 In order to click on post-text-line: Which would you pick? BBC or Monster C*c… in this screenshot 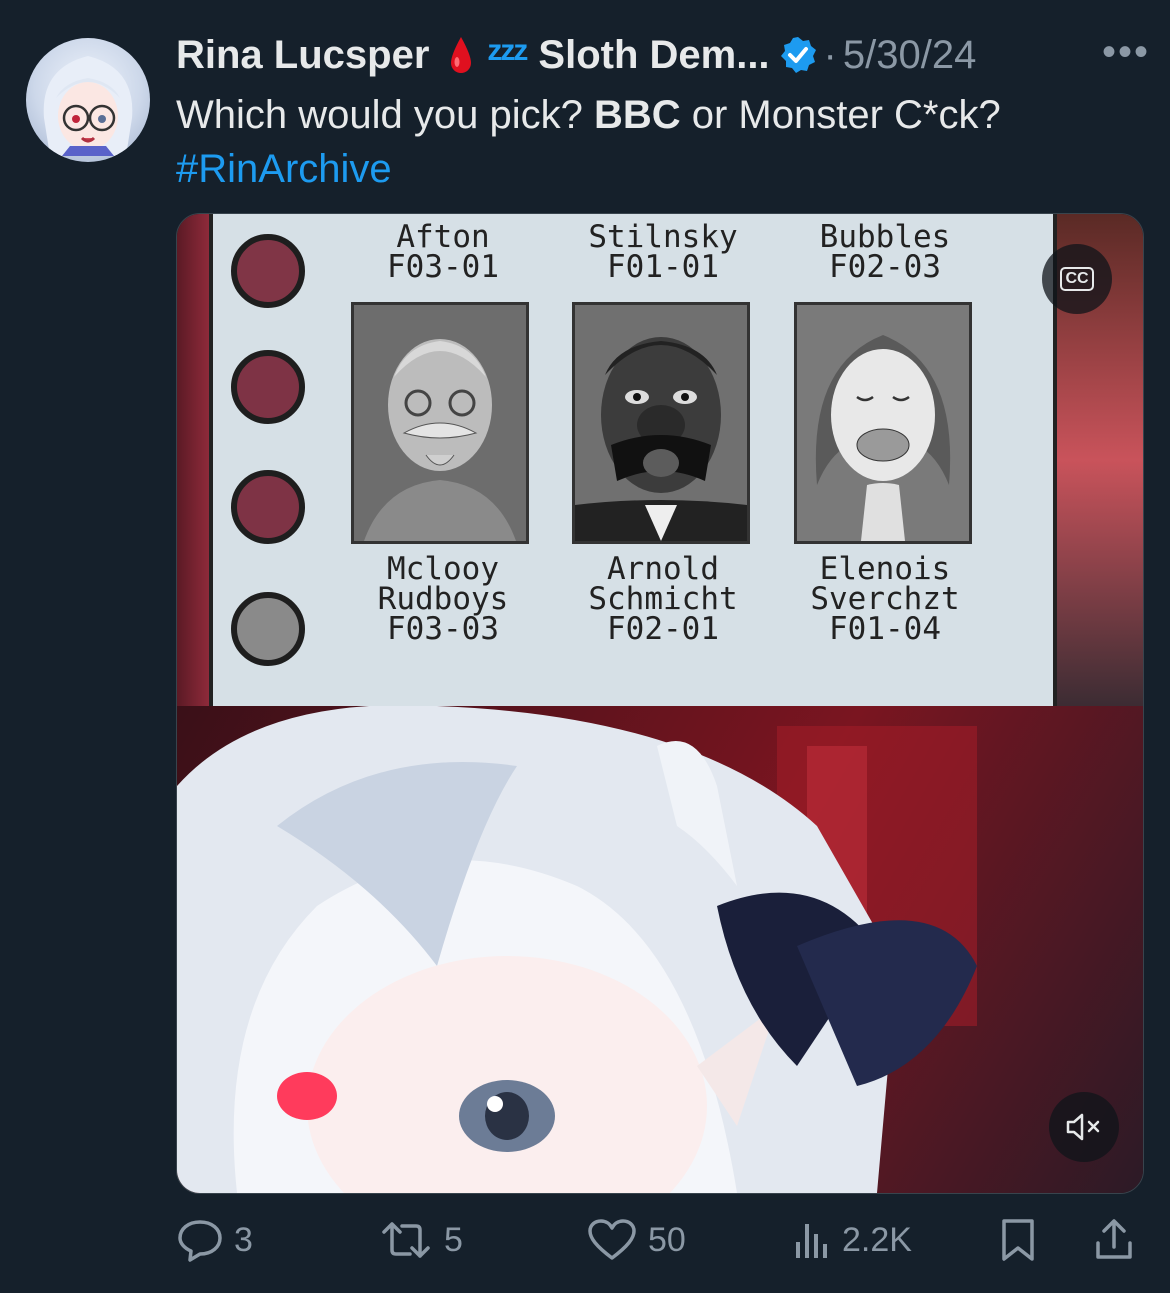, I will do `click(588, 115)`.